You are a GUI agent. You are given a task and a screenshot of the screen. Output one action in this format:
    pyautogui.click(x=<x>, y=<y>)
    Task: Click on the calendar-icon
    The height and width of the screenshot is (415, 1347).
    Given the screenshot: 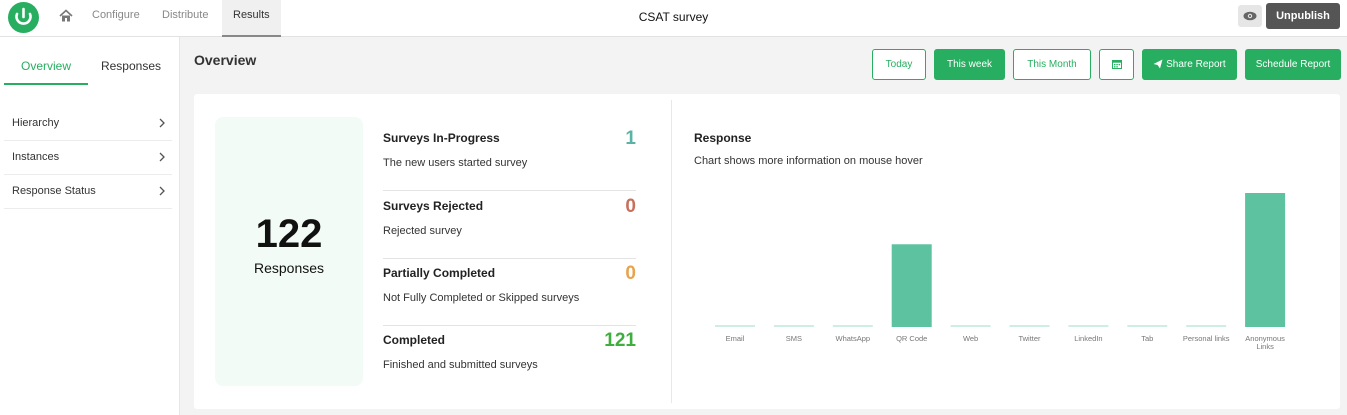 What is the action you would take?
    pyautogui.click(x=1116, y=65)
    